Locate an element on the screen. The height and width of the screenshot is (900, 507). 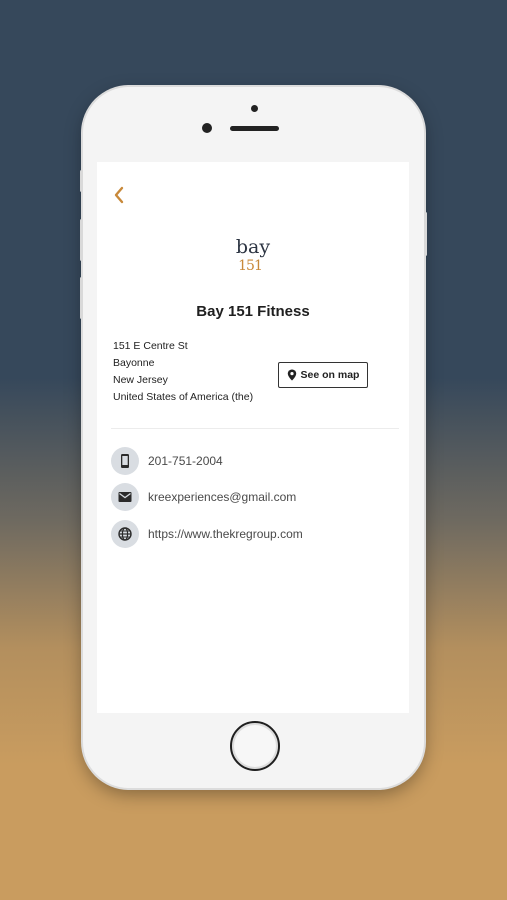
chevron-left-icon is located at coordinates (119, 195).